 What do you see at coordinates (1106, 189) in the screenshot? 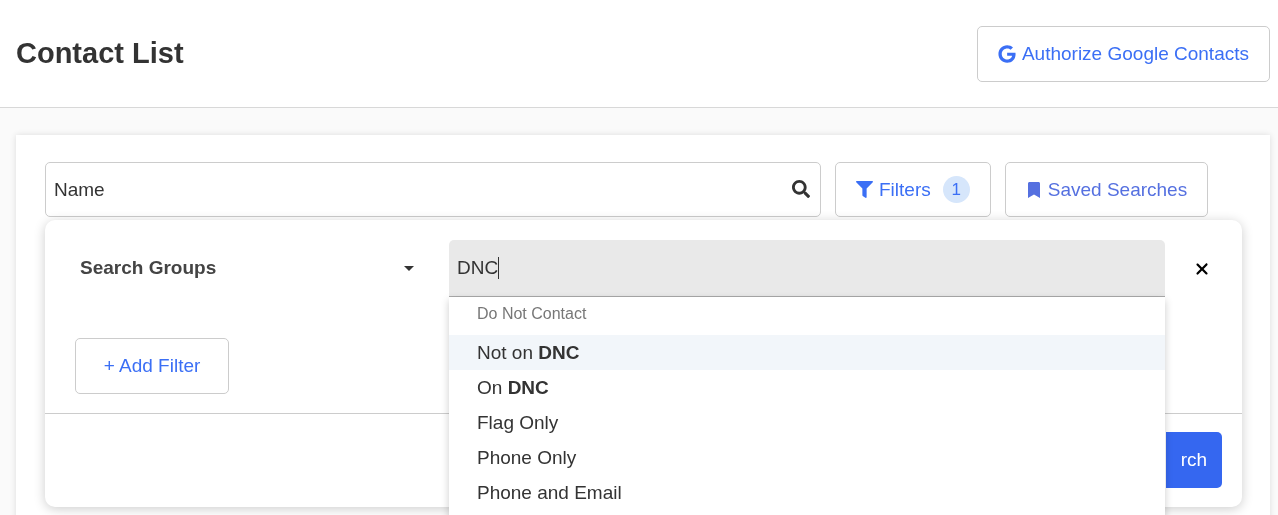
I see `saved-searches-button: Saved Searches` at bounding box center [1106, 189].